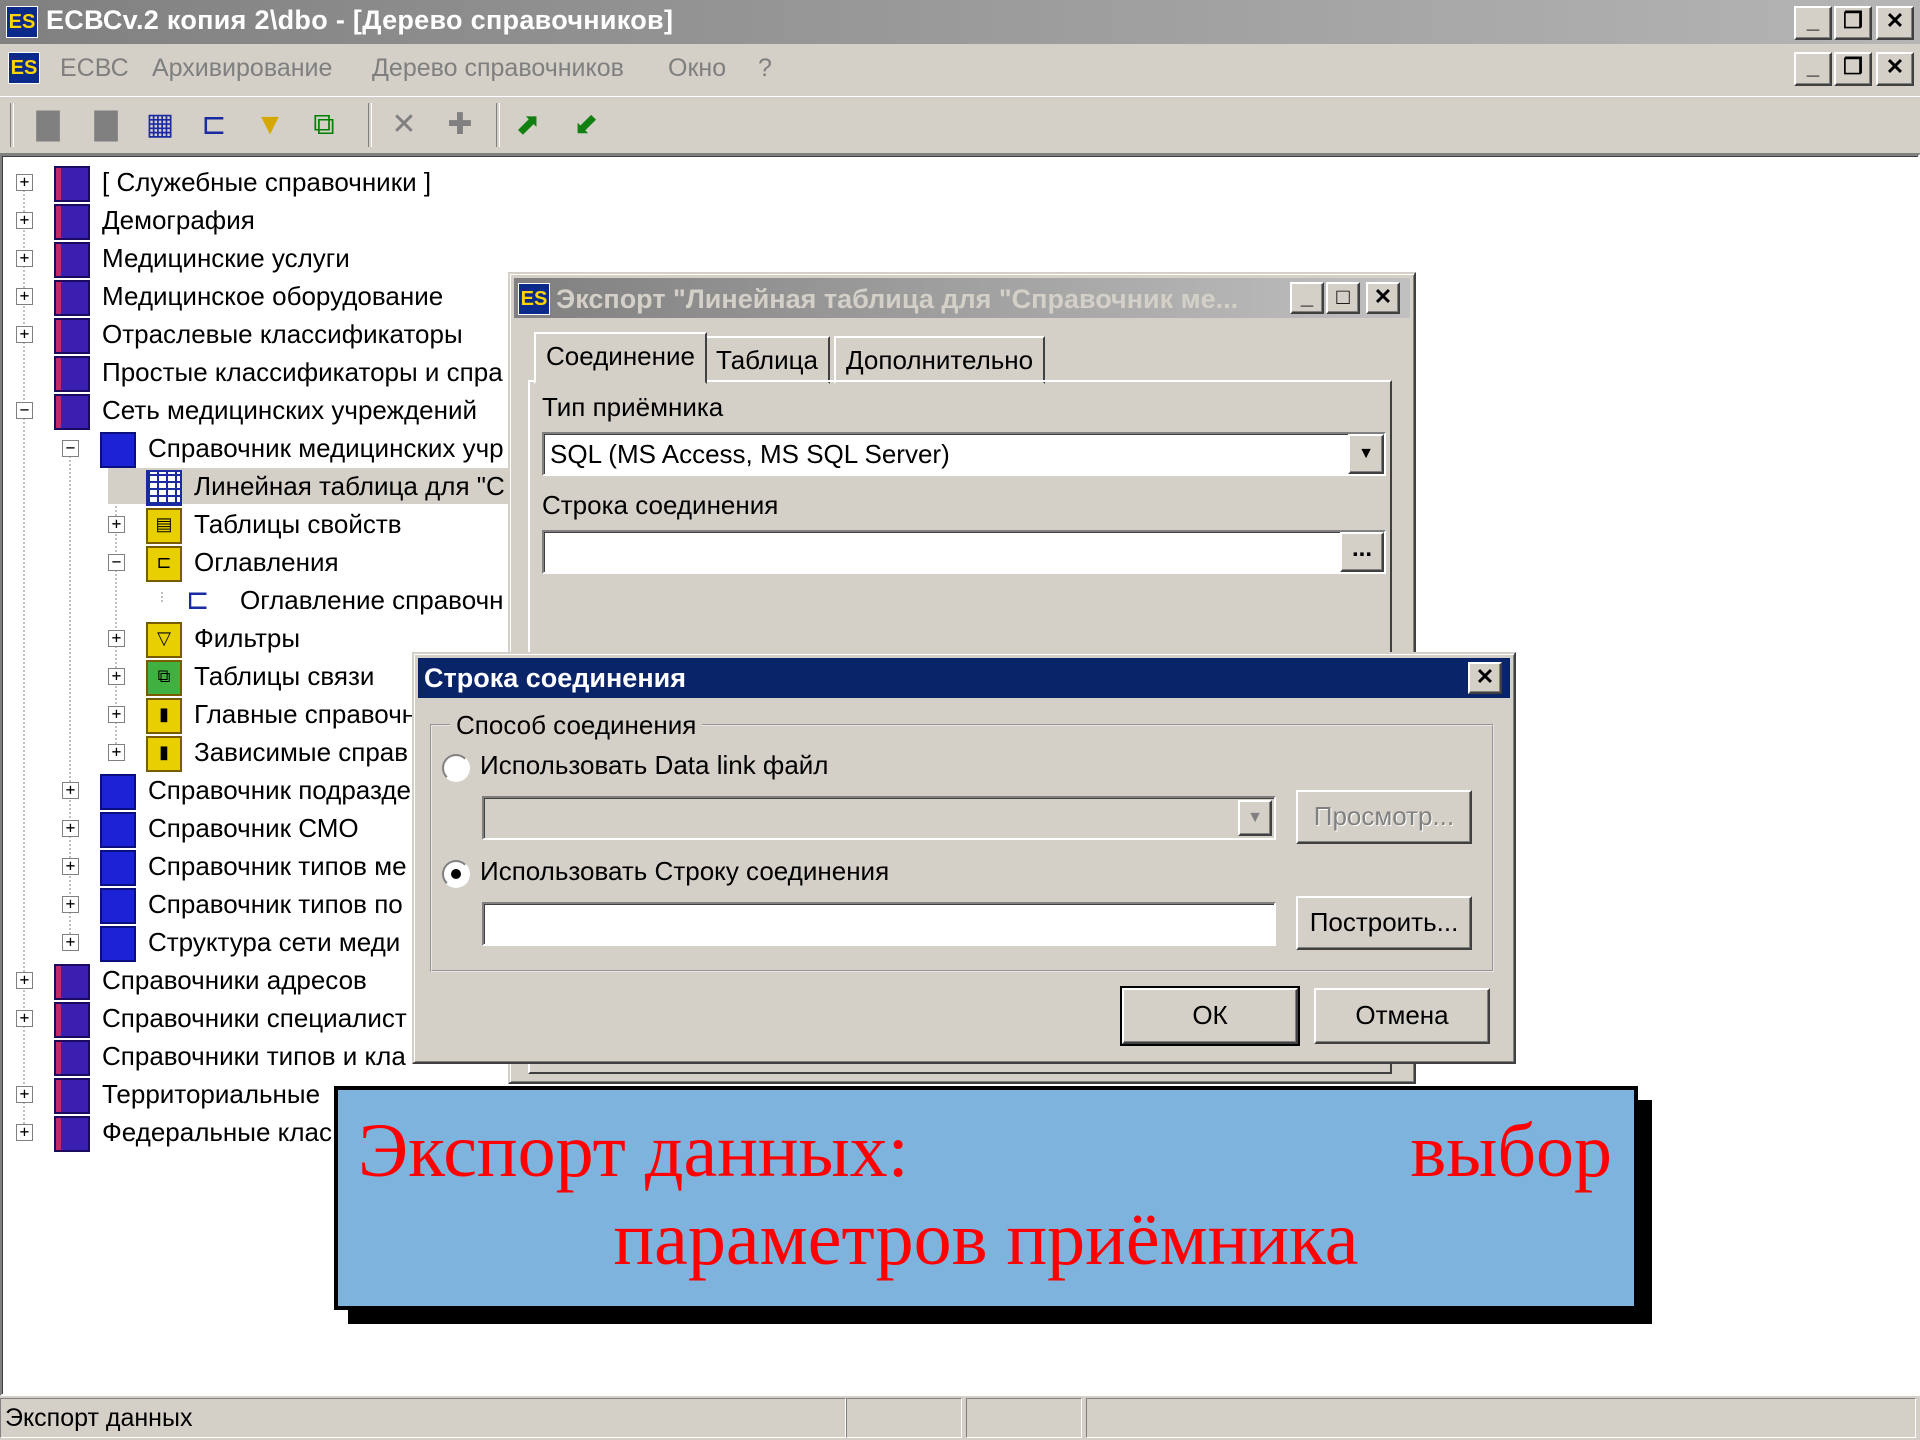 Image resolution: width=1920 pixels, height=1440 pixels. Describe the element at coordinates (106, 125) in the screenshot. I see `book-icon: ▇` at that location.